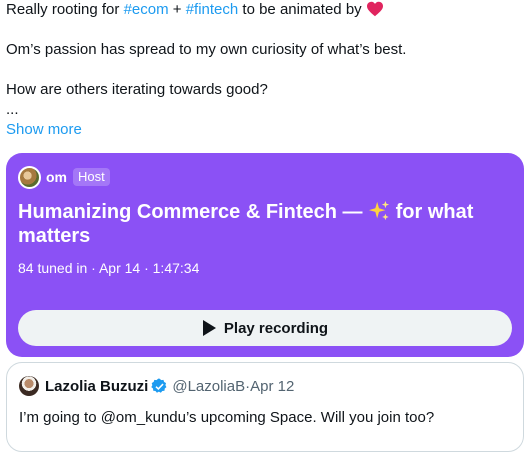  I want to click on tweet-text-plus: +, so click(177, 9).